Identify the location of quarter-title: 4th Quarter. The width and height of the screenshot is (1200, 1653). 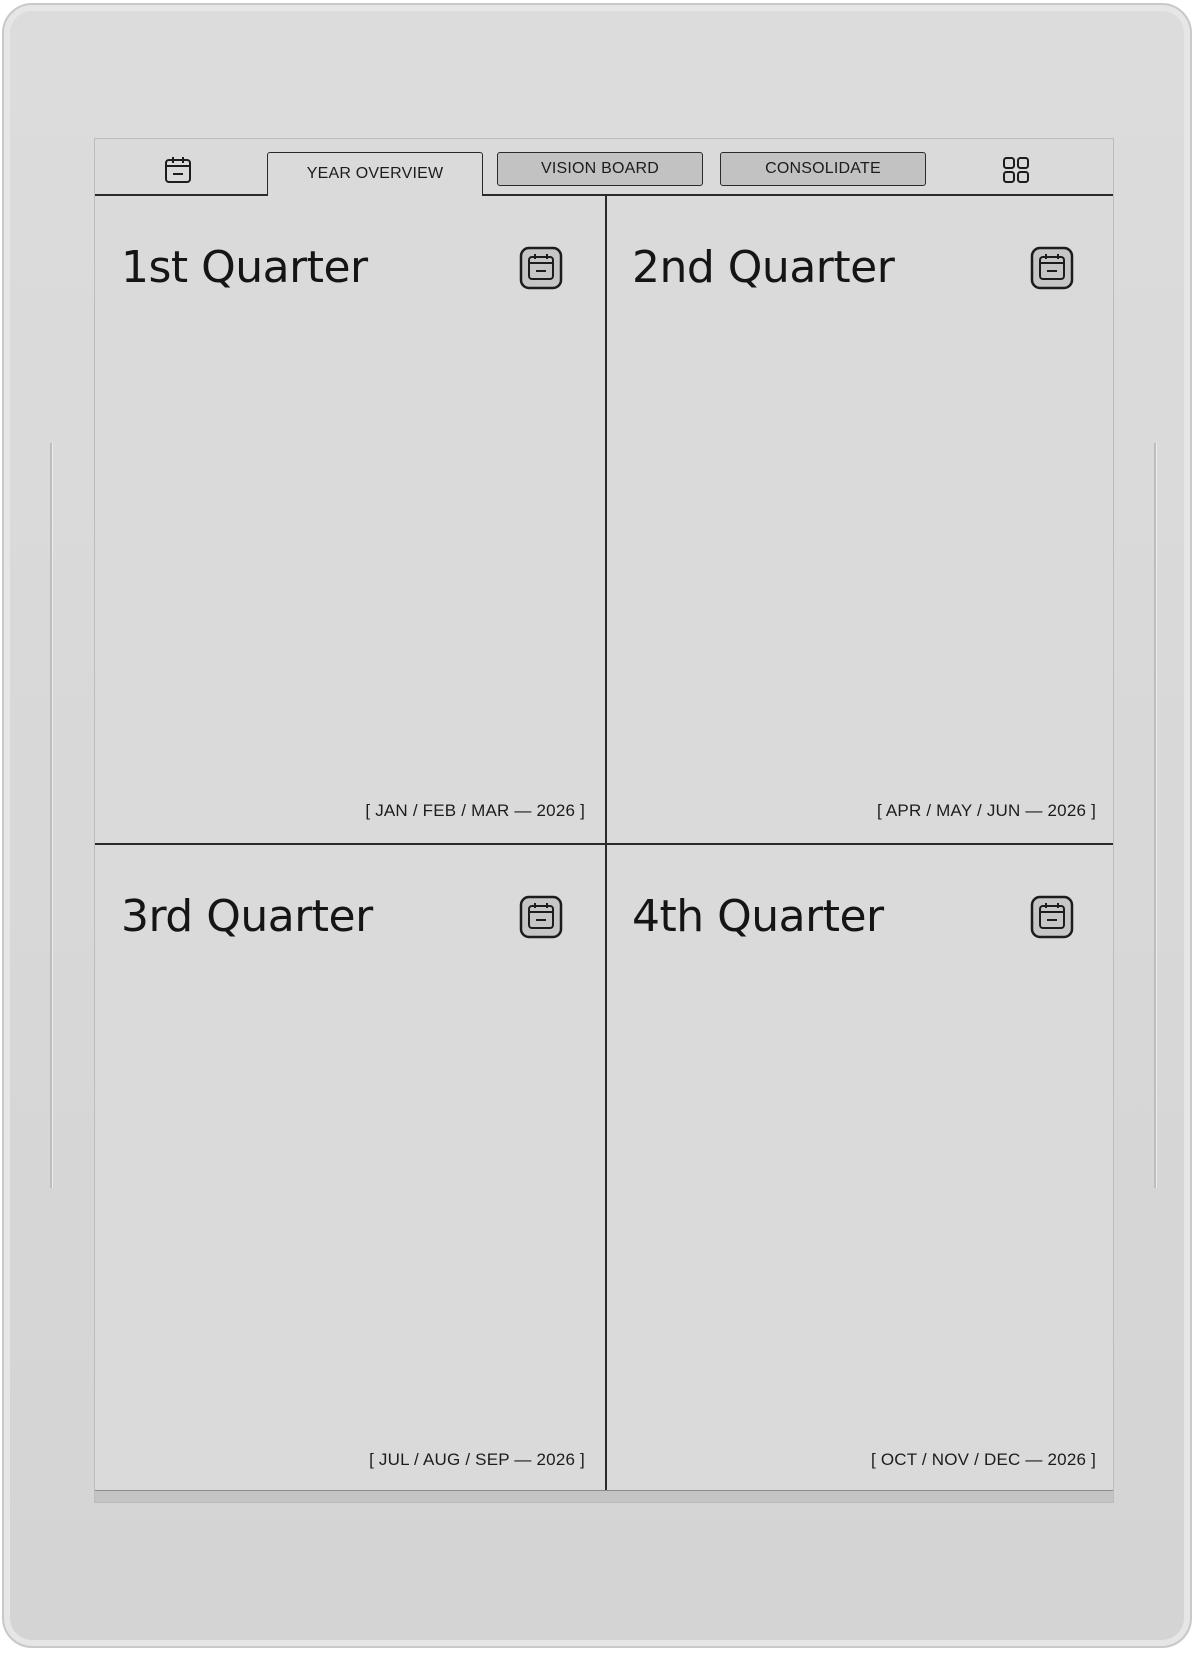
(758, 916).